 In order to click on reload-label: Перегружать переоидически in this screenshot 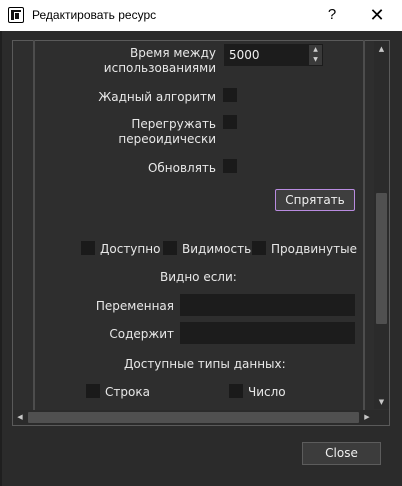, I will do `click(148, 132)`.